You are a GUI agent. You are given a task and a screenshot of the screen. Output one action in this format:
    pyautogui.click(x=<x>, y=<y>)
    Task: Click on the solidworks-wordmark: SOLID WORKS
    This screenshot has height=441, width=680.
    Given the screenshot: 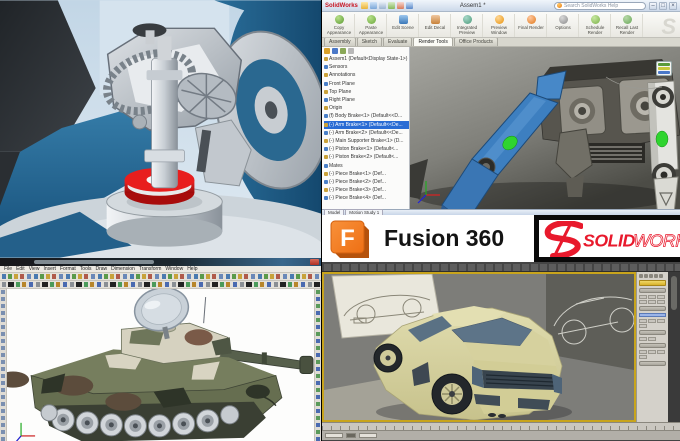 What is the action you would take?
    pyautogui.click(x=631, y=240)
    